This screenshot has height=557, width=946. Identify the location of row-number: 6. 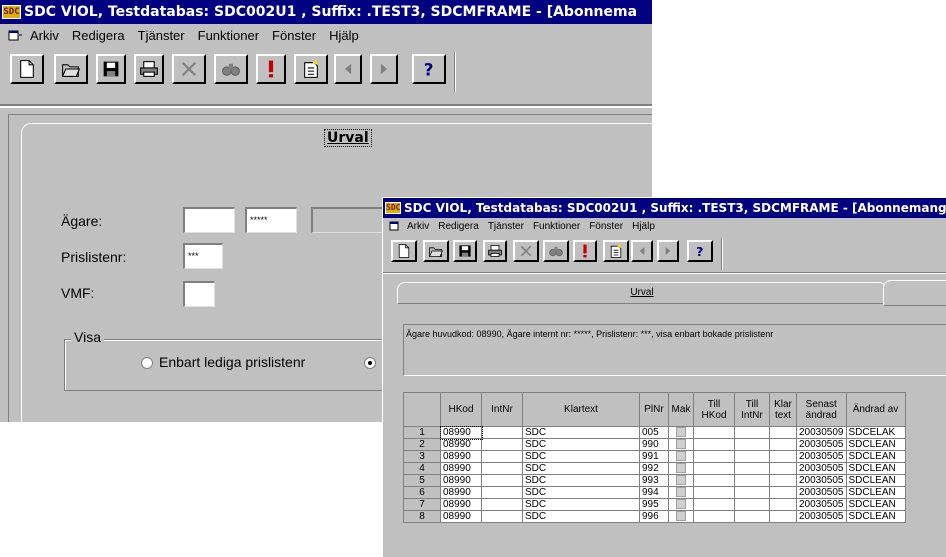
(422, 492).